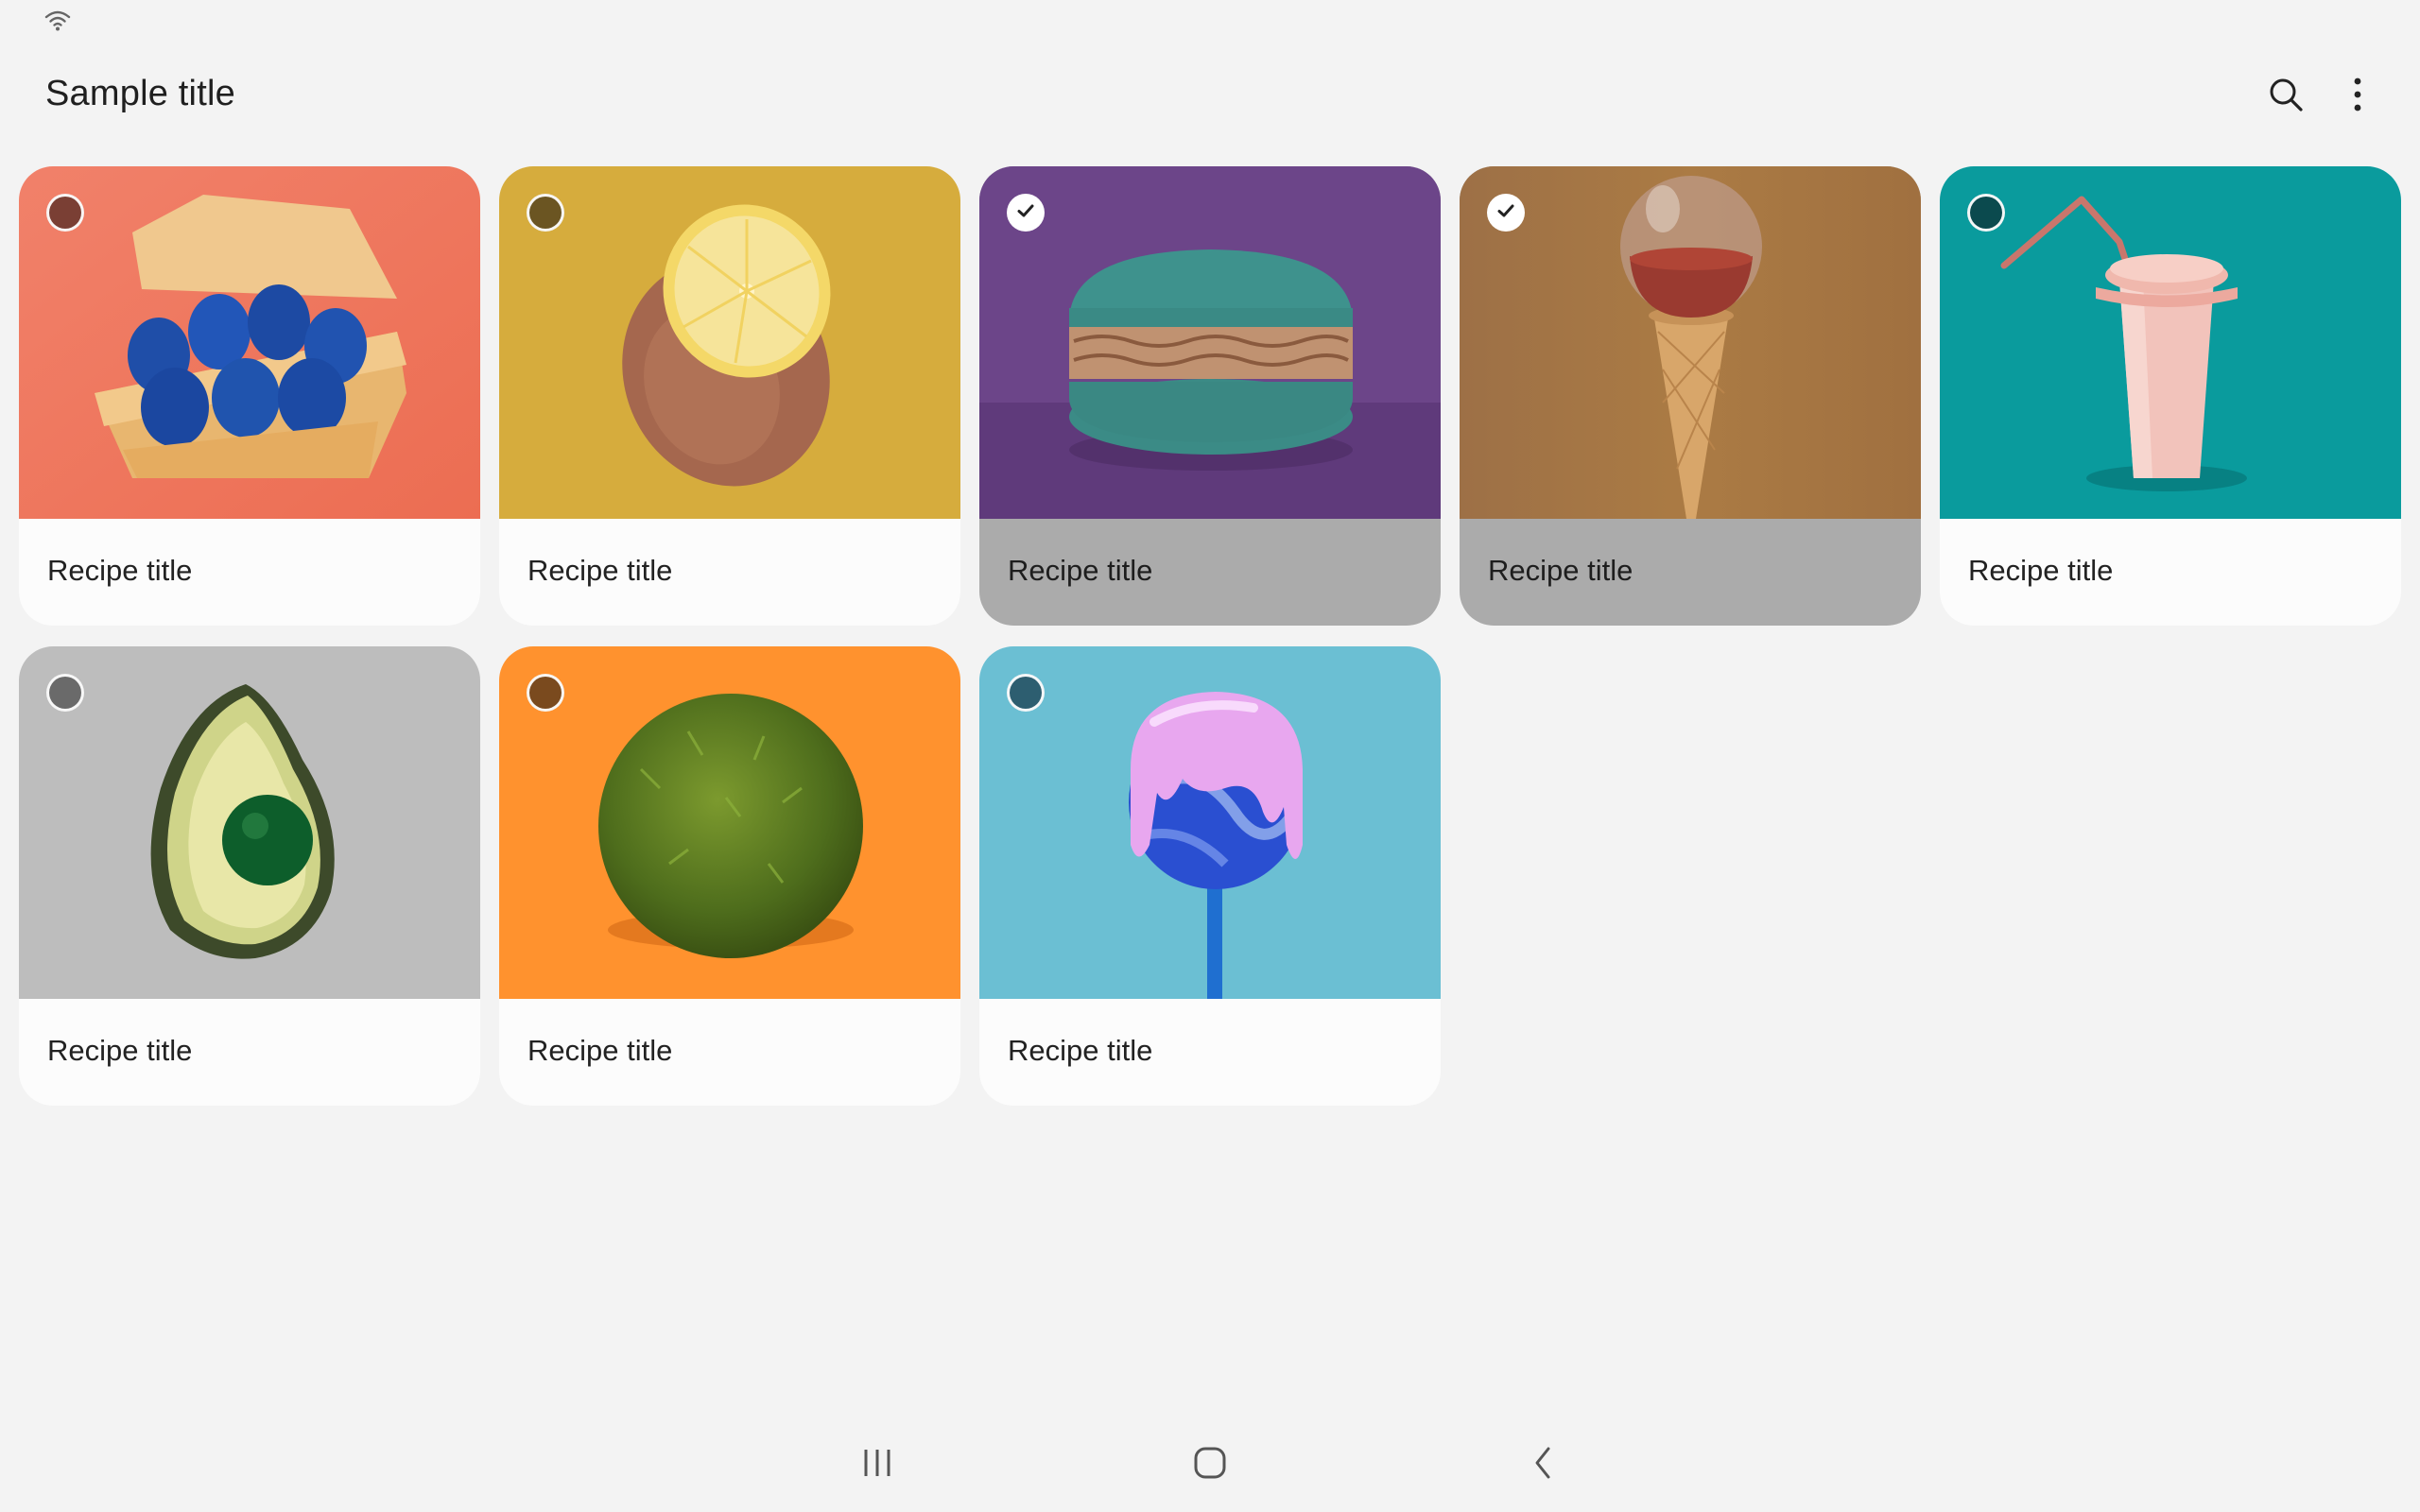 The height and width of the screenshot is (1512, 2420). I want to click on more-vert-icon, so click(2357, 97).